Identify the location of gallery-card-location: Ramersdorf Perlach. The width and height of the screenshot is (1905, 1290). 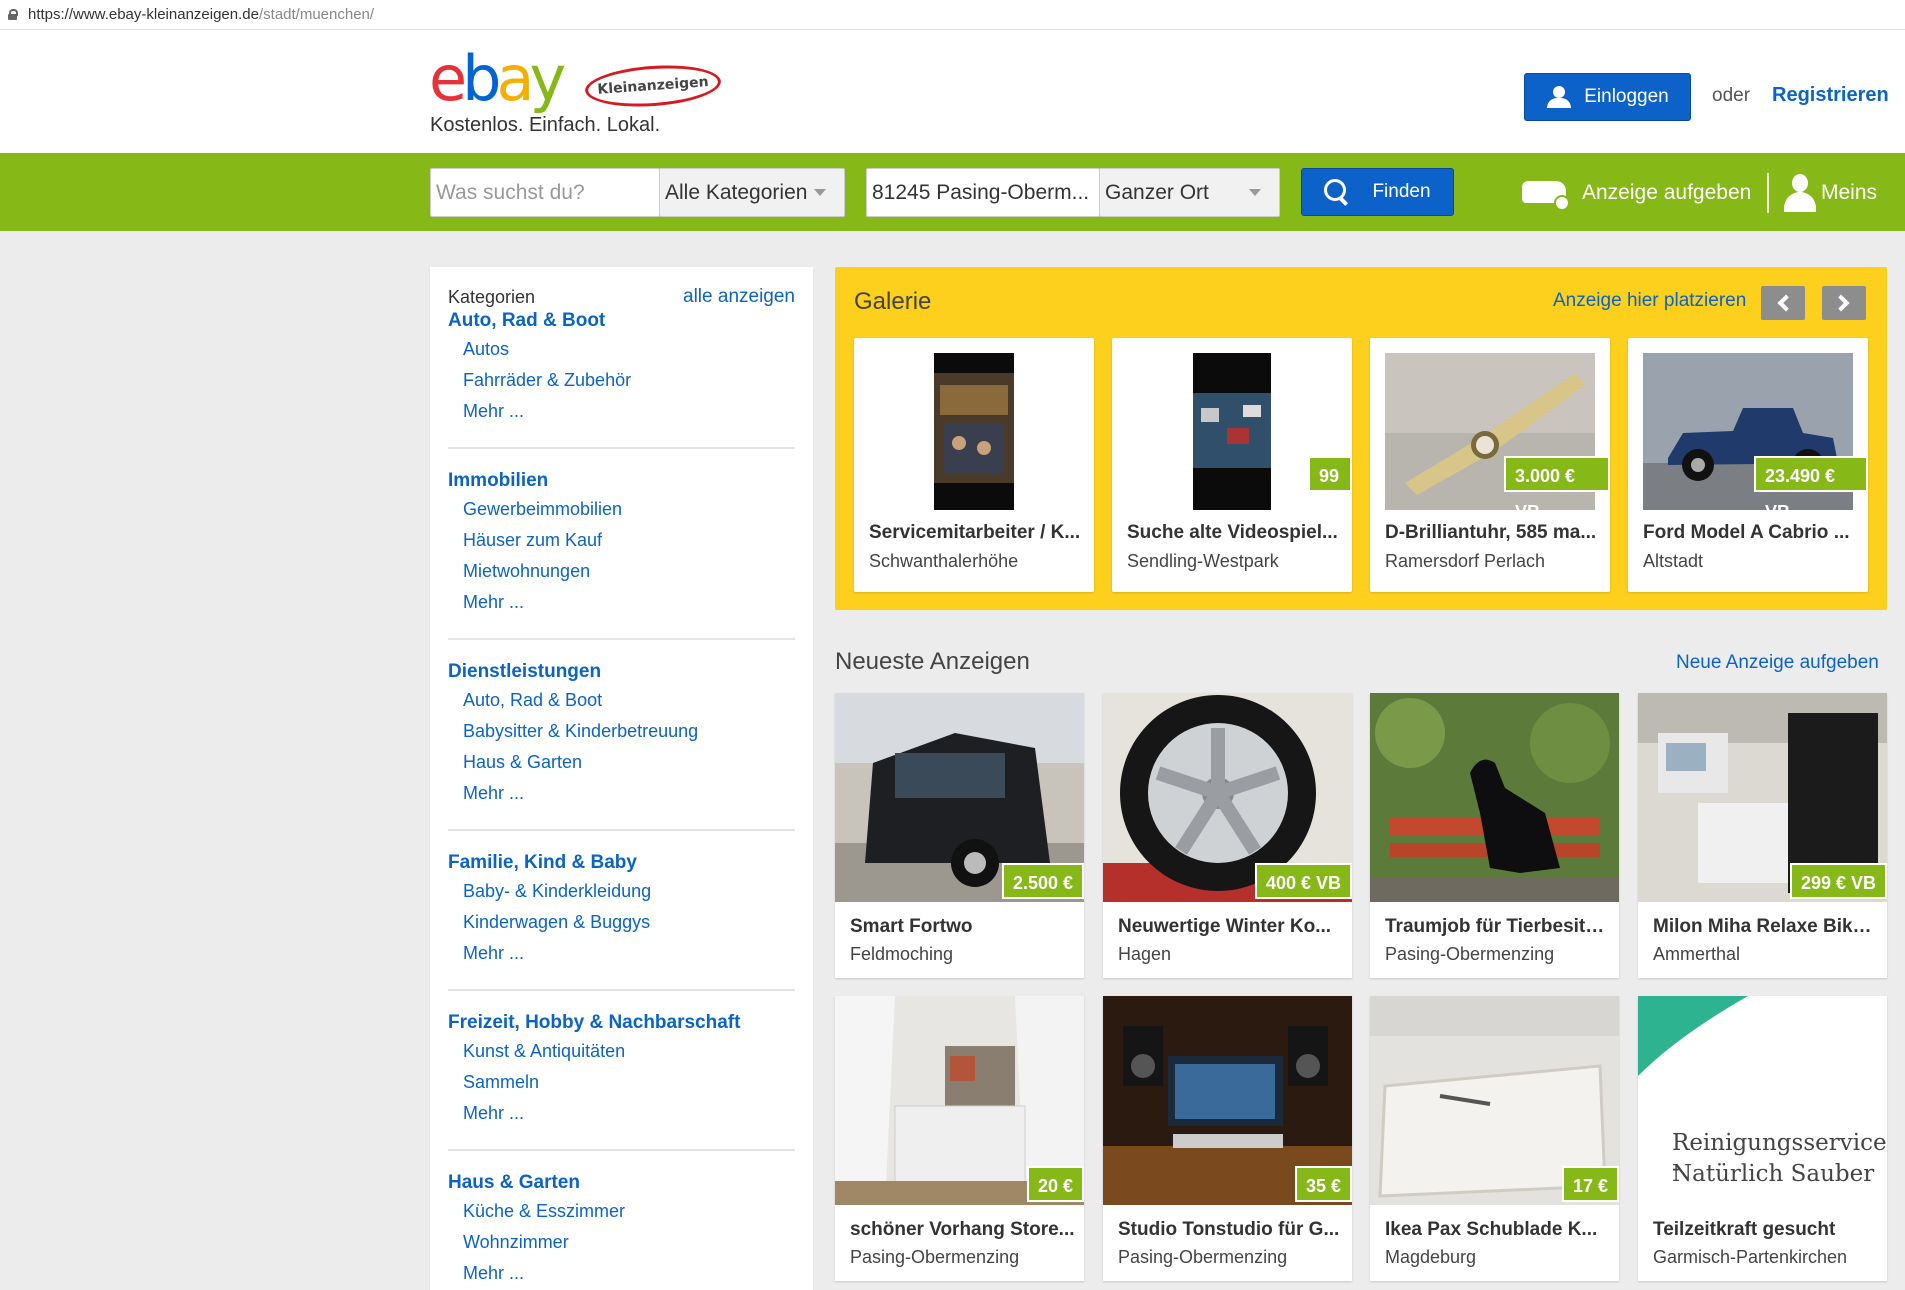
(1465, 561).